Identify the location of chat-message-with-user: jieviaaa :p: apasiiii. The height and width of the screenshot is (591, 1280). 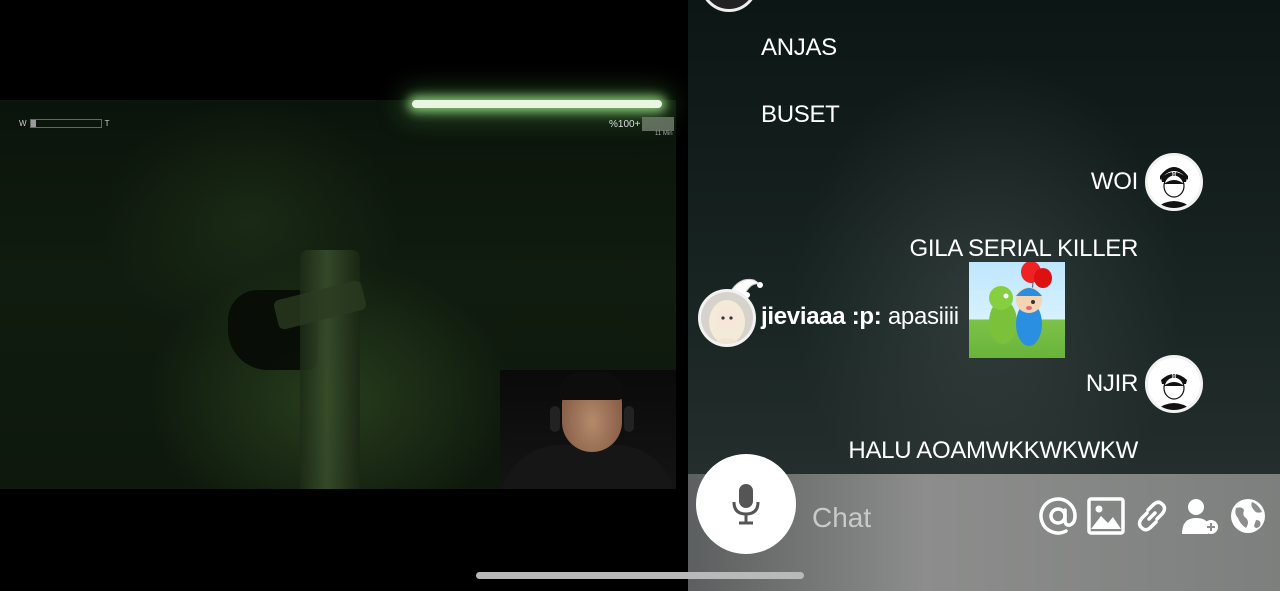
(860, 317).